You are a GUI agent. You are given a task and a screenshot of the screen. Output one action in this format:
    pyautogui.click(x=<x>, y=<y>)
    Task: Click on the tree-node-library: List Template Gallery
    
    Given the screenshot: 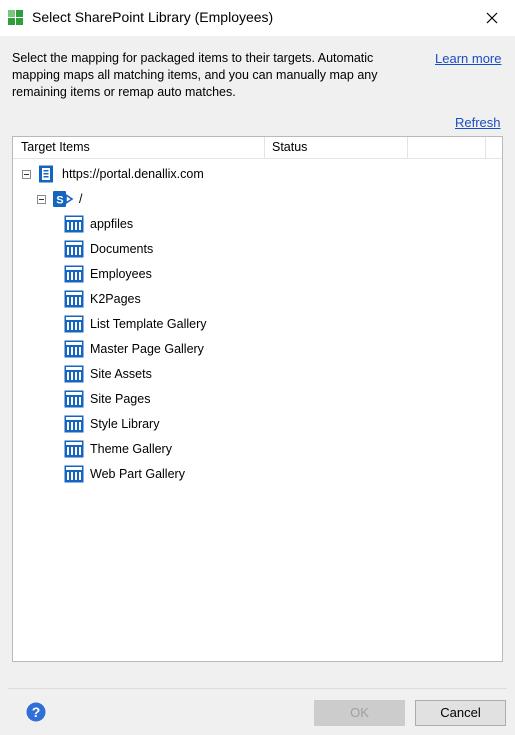 What is the action you would take?
    pyautogui.click(x=135, y=324)
    